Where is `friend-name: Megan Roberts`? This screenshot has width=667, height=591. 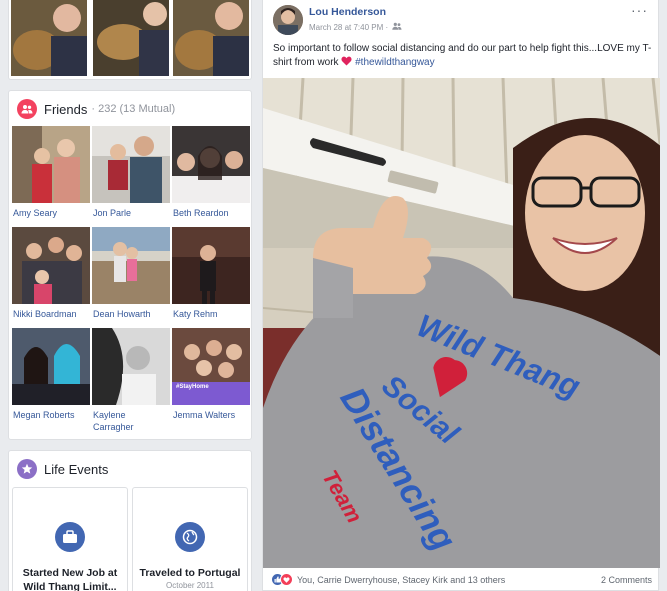 friend-name: Megan Roberts is located at coordinates (51, 415).